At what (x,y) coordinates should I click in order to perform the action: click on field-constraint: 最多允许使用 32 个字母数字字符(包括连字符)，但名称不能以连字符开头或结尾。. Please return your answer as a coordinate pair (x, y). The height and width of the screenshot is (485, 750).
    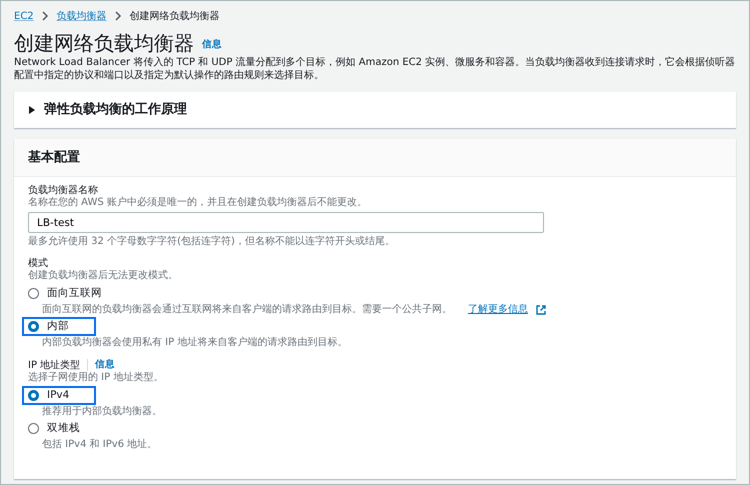
    Looking at the image, I should click on (212, 242).